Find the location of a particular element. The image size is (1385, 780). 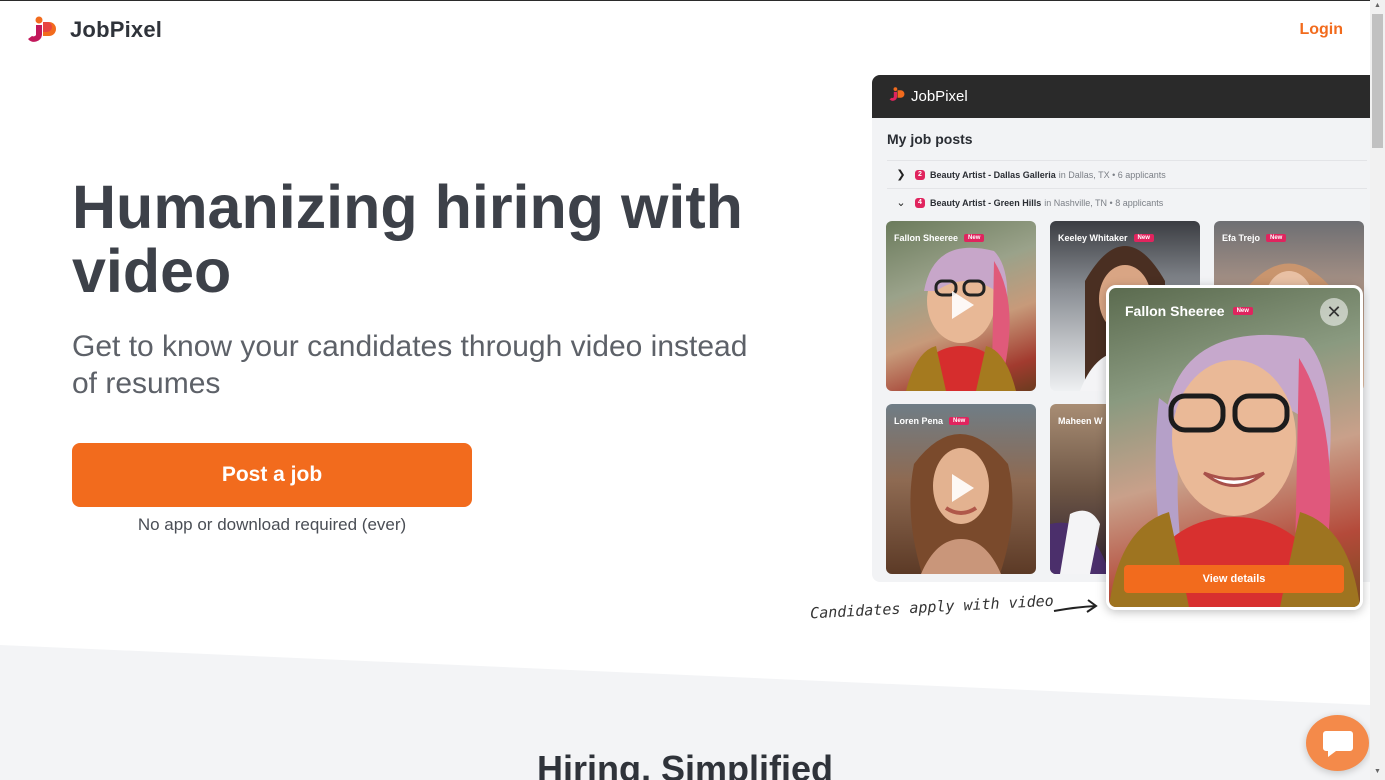

arrow-right-icon is located at coordinates (1075, 606).